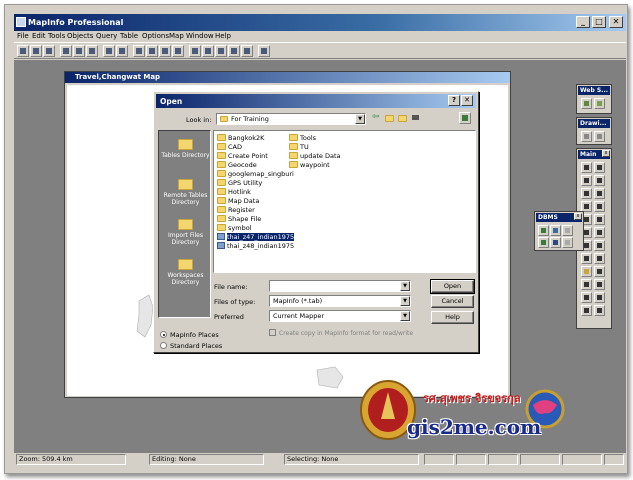  Describe the element at coordinates (390, 119) in the screenshot. I see `up-folder-icon` at that location.